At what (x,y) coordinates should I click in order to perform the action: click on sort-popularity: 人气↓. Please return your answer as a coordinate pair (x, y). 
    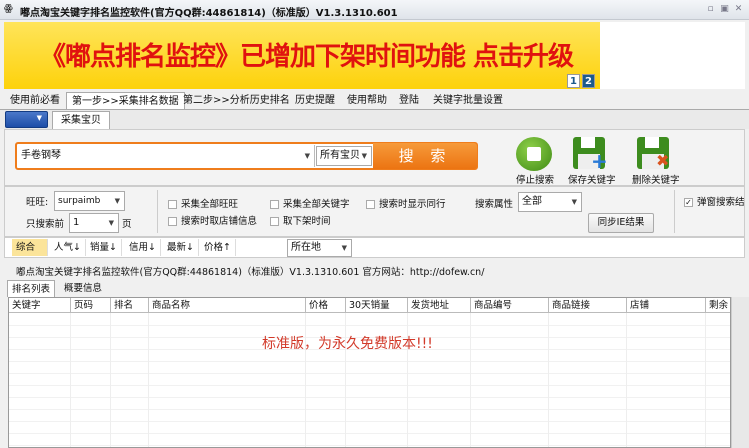
    Looking at the image, I should click on (68, 247).